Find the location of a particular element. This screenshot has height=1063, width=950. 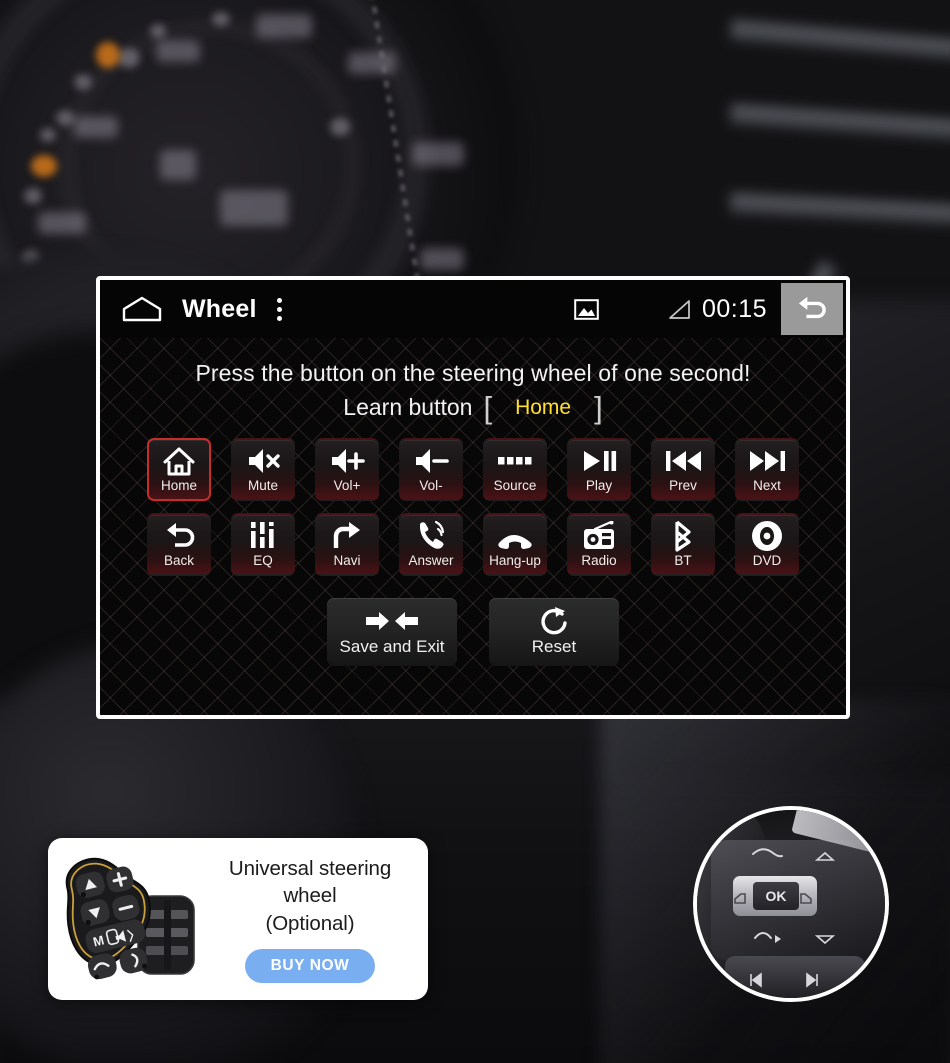

key-home: Home is located at coordinates (179, 469).